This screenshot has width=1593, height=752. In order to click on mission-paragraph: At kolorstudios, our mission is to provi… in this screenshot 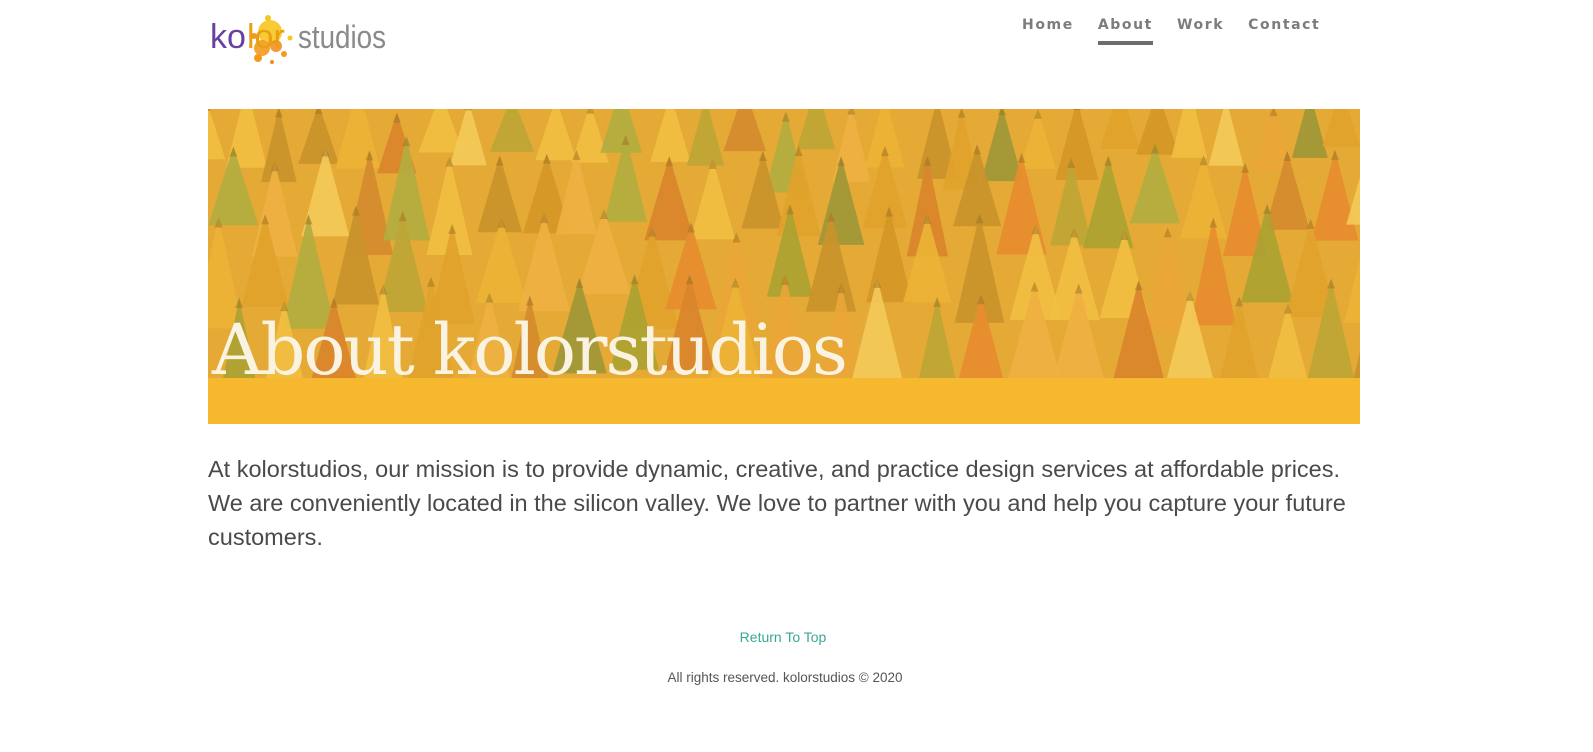, I will do `click(777, 503)`.